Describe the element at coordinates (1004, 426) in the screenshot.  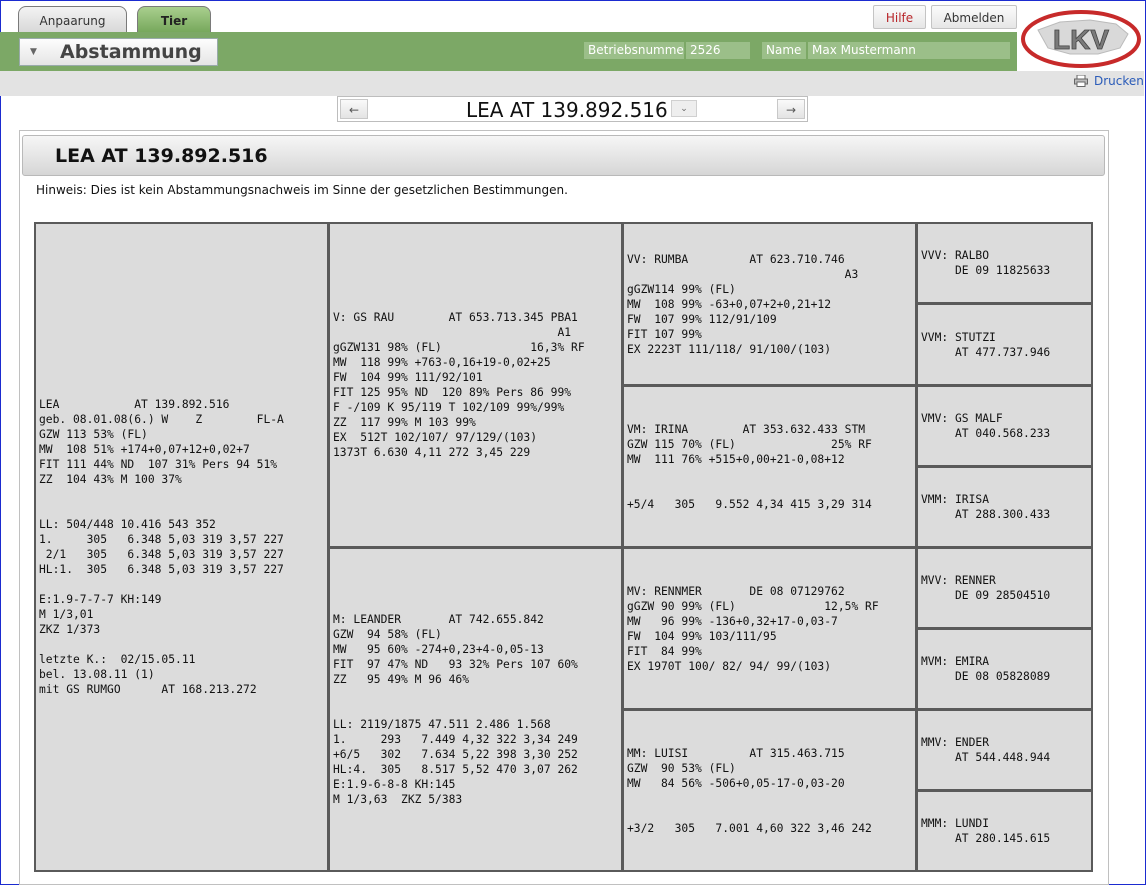
I see `pedigree-cell-vmv: VMV: GS MALF AT 040.568.233` at that location.